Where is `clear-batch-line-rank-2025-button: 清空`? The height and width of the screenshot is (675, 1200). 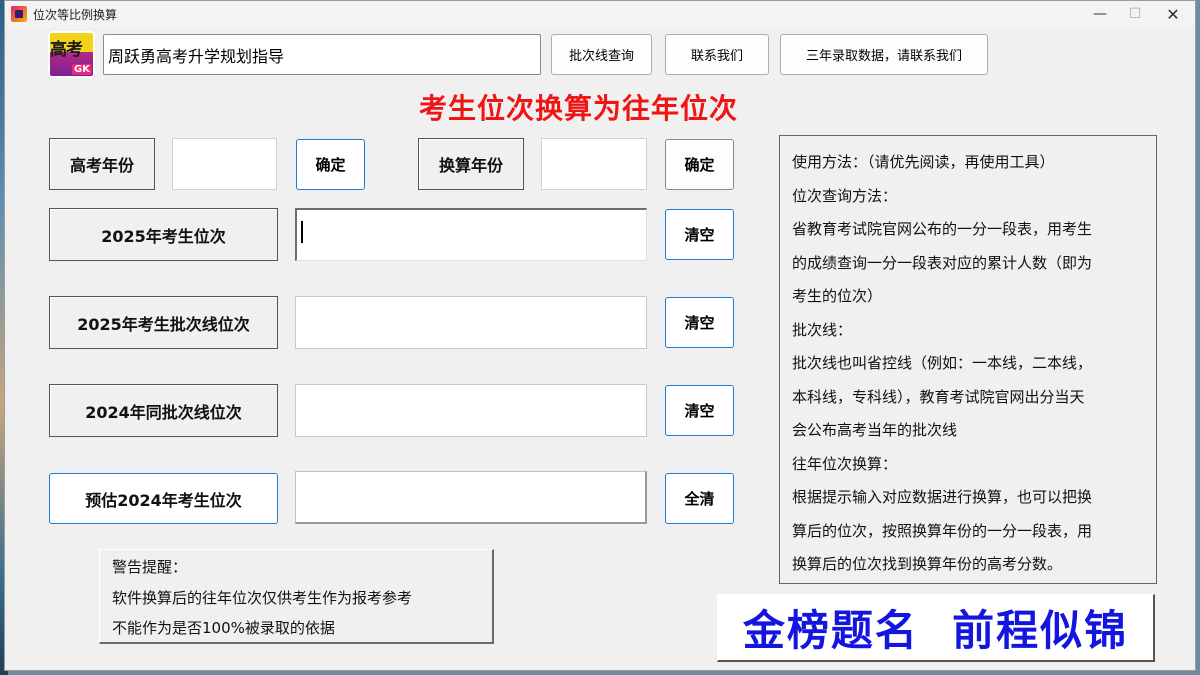
clear-batch-line-rank-2025-button: 清空 is located at coordinates (699, 322).